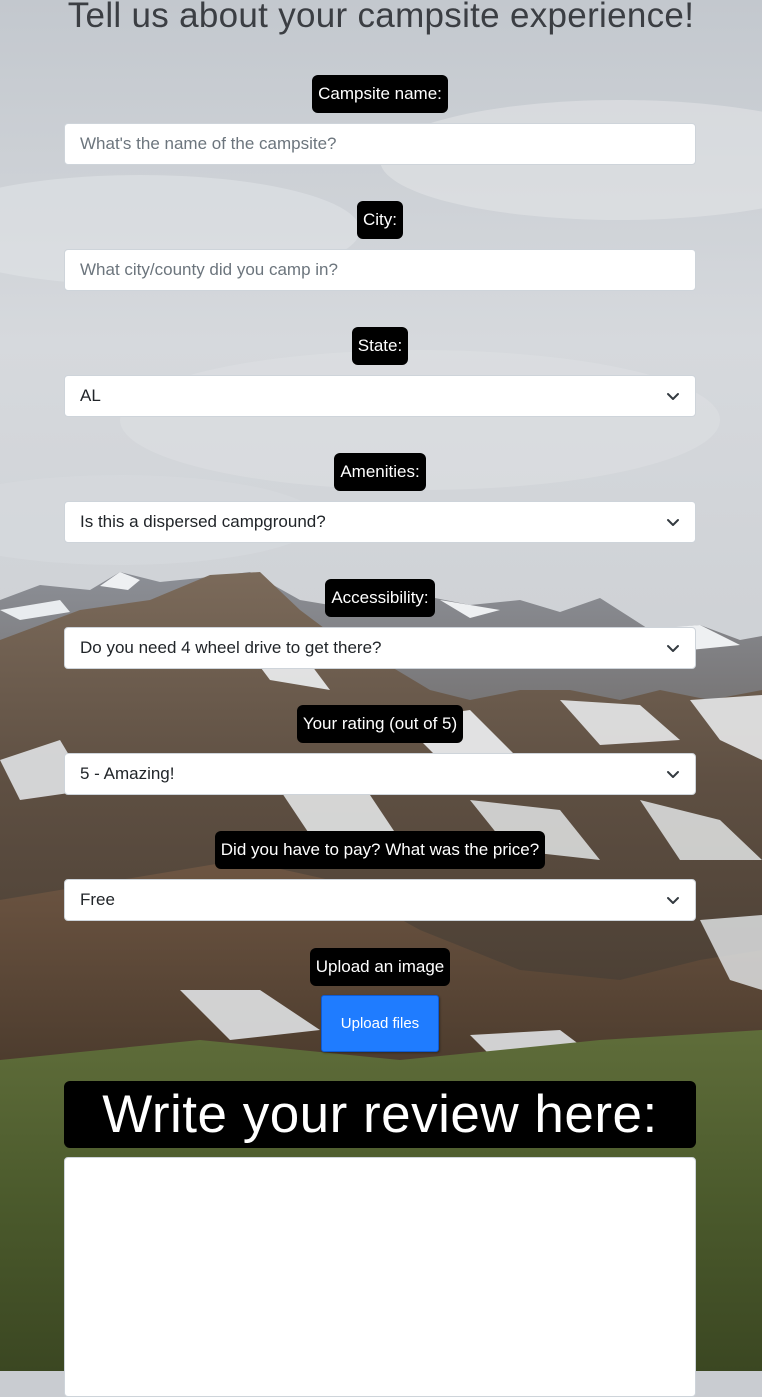 Image resolution: width=762 pixels, height=1397 pixels. What do you see at coordinates (380, 750) in the screenshot?
I see `rating-field: Your rating (out of 5) 5 - Amazing!` at bounding box center [380, 750].